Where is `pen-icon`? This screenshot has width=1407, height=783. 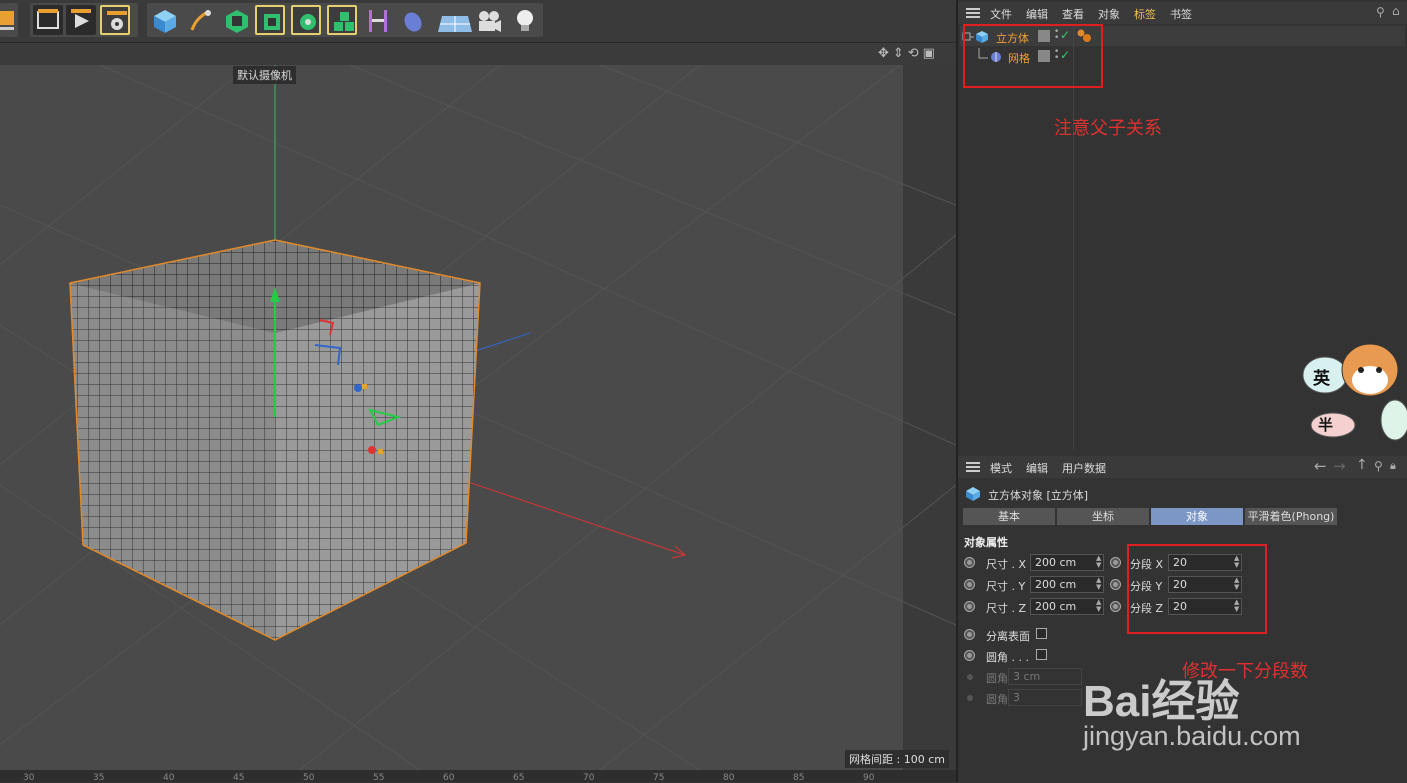
pen-icon is located at coordinates (200, 20).